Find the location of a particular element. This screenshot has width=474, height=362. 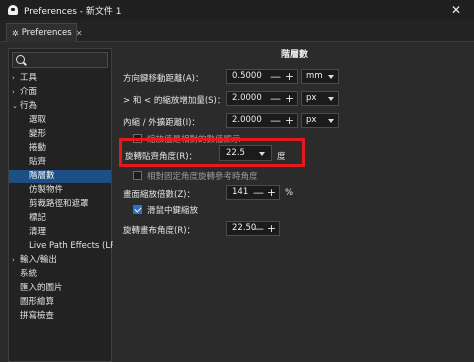

tree-item-label: 匯入的圖片 is located at coordinates (41, 288).